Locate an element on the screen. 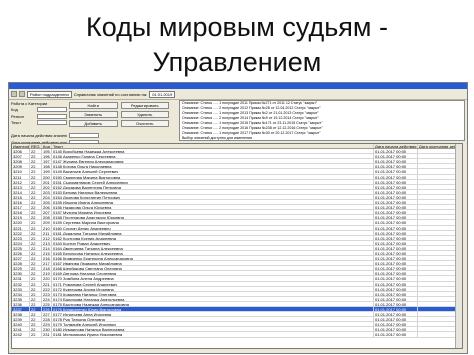 The image size is (474, 355). col-header-code: Код is located at coordinates (47, 146).